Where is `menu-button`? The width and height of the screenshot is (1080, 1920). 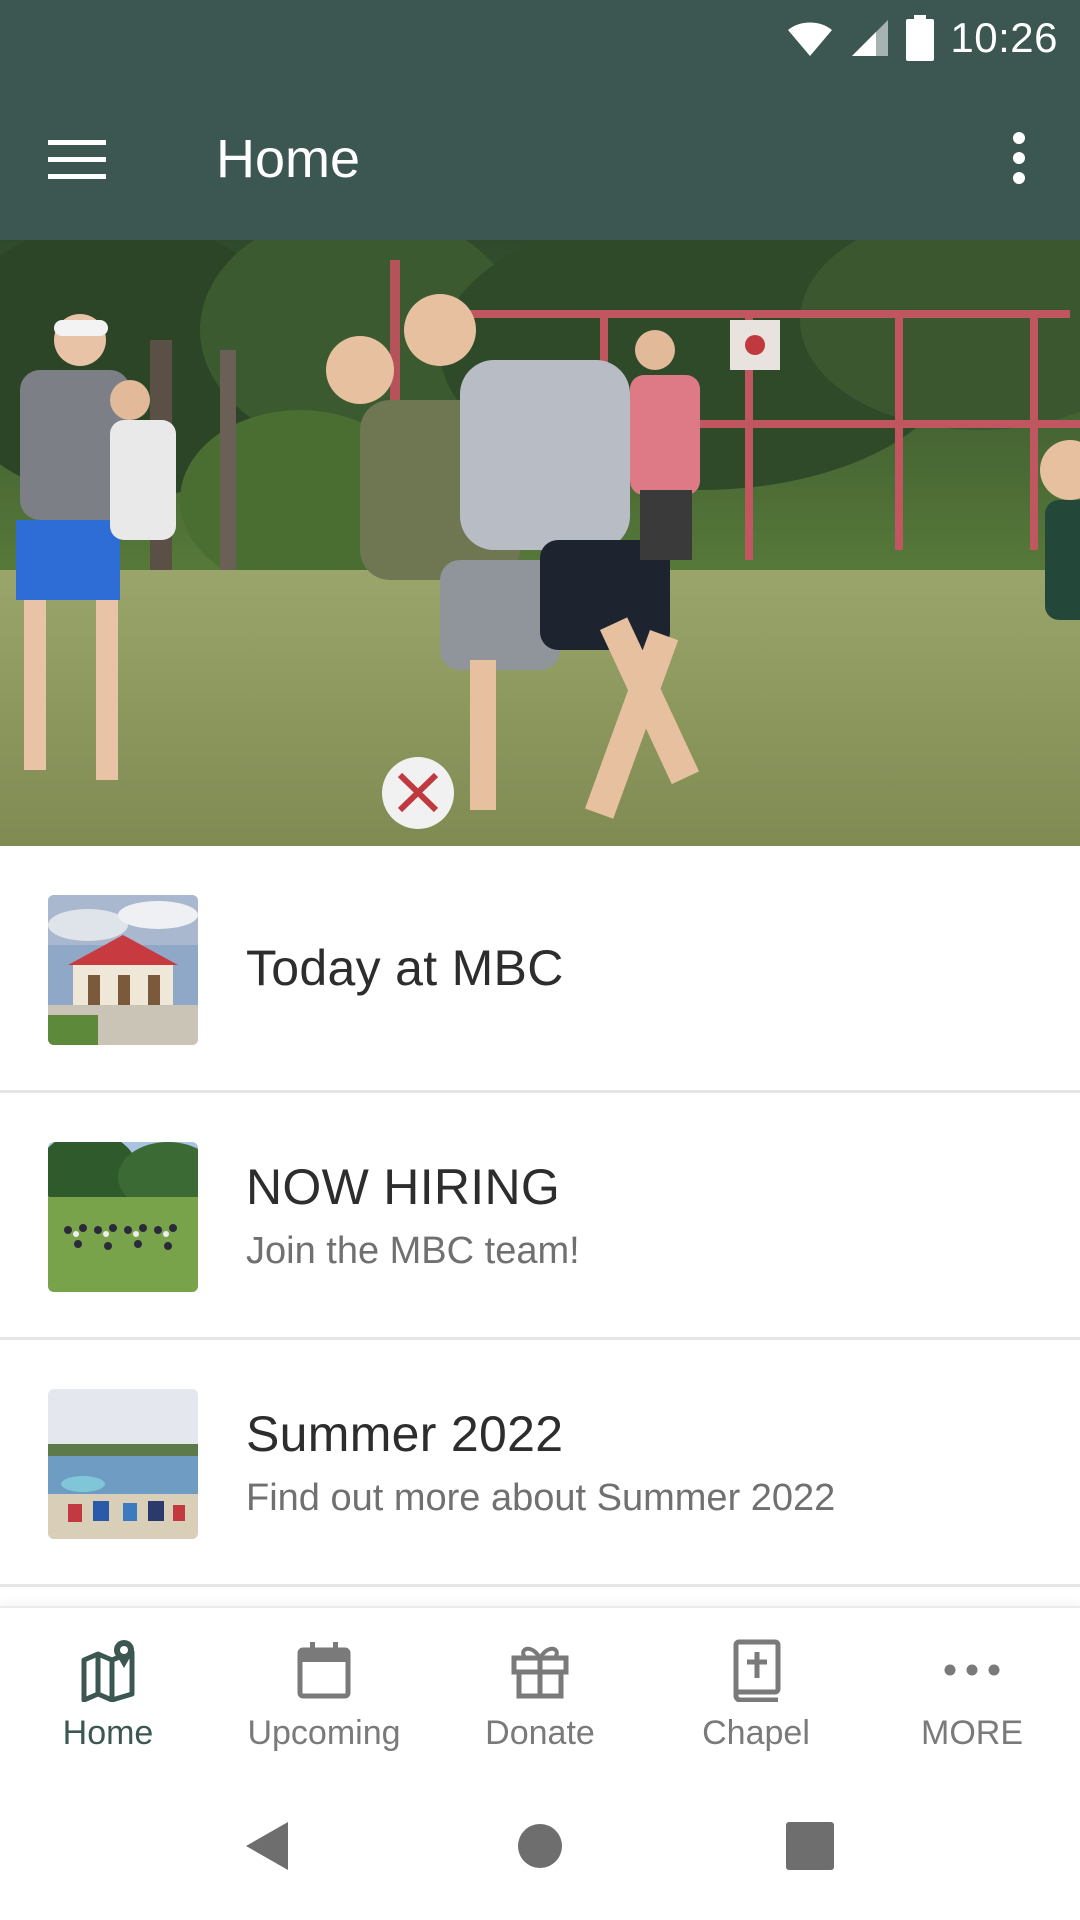
menu-button is located at coordinates (79, 159).